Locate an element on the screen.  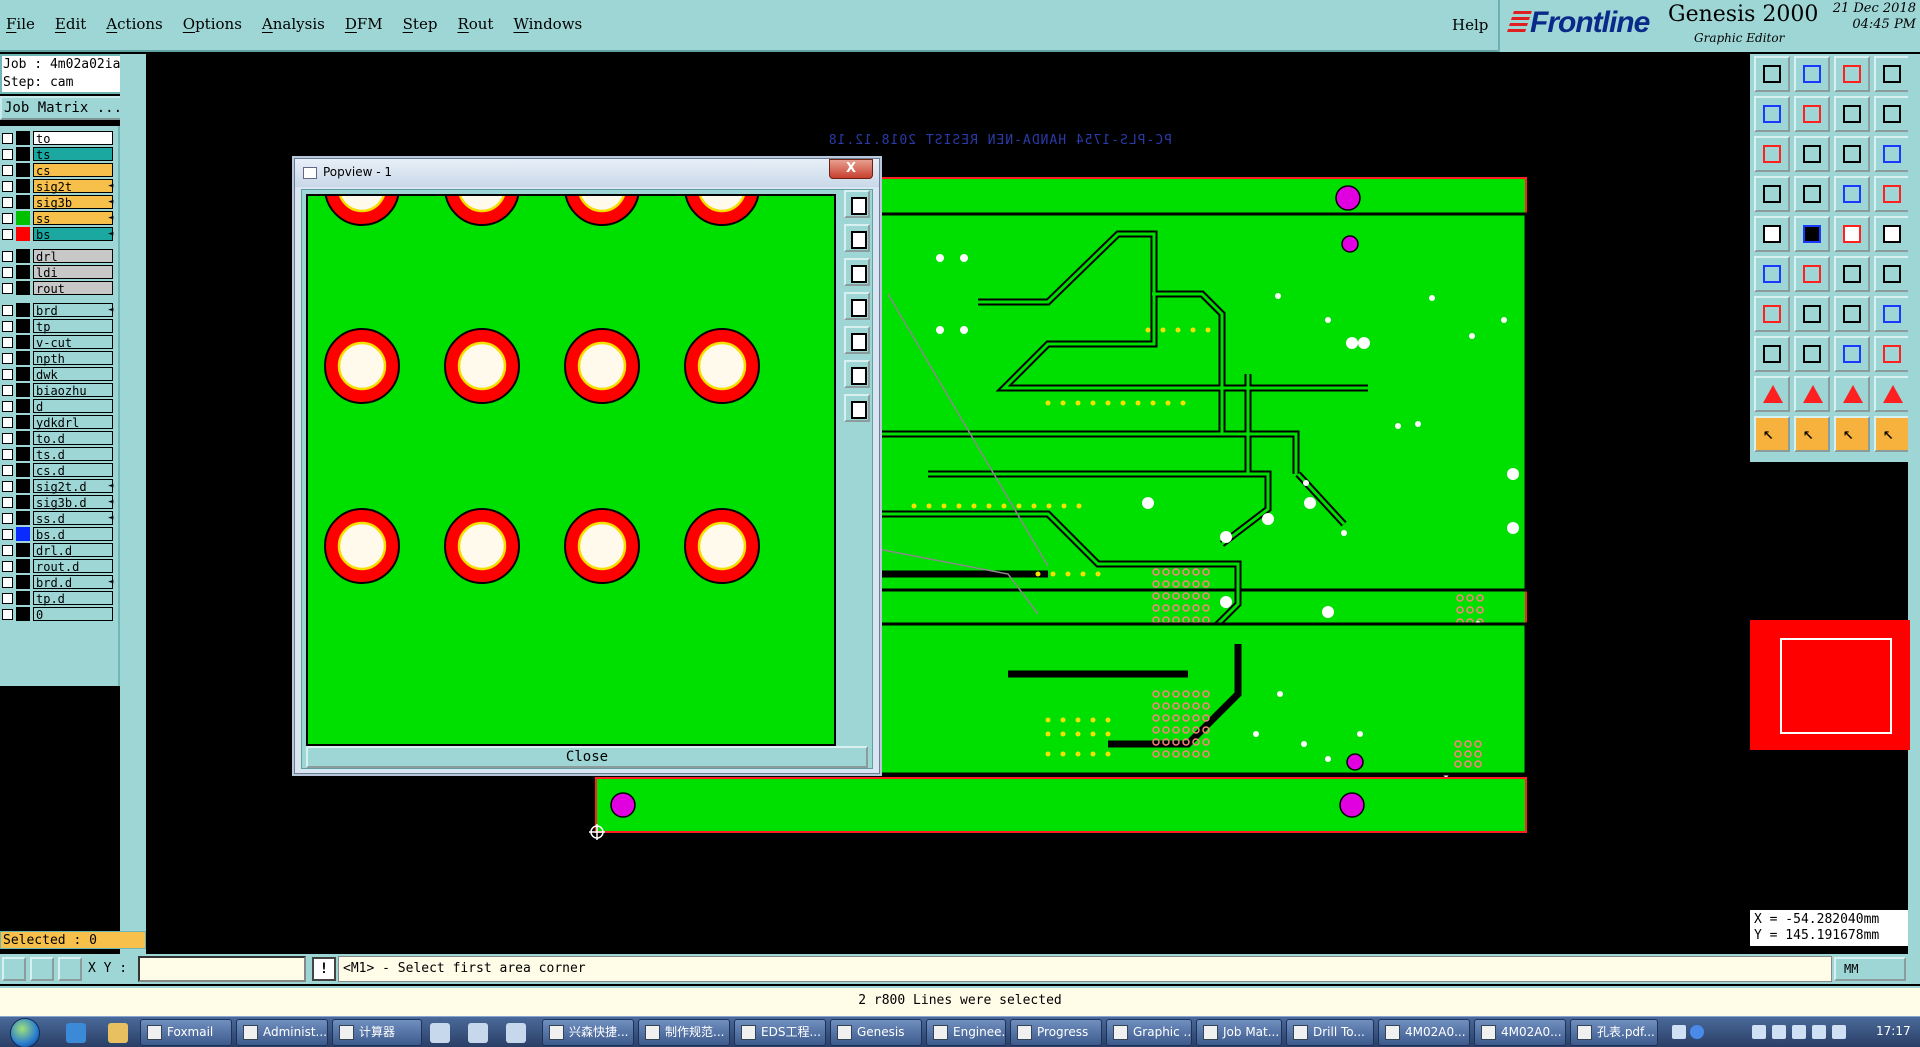
layer-row: bs ◄ is located at coordinates (59, 234).